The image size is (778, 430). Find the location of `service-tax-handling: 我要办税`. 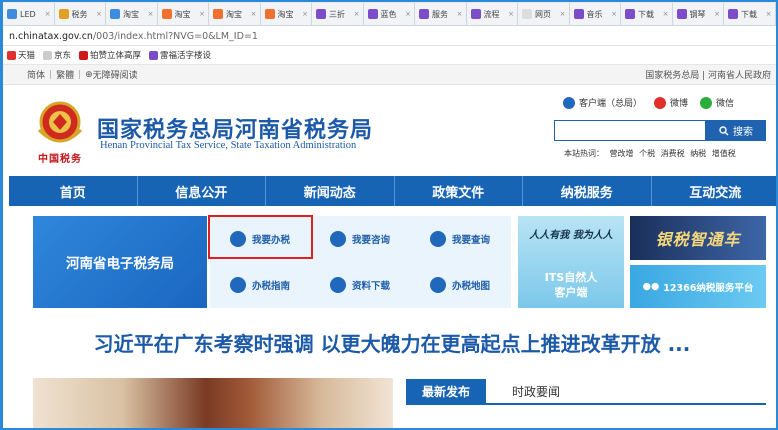

service-tax-handling: 我要办税 is located at coordinates (260, 239).